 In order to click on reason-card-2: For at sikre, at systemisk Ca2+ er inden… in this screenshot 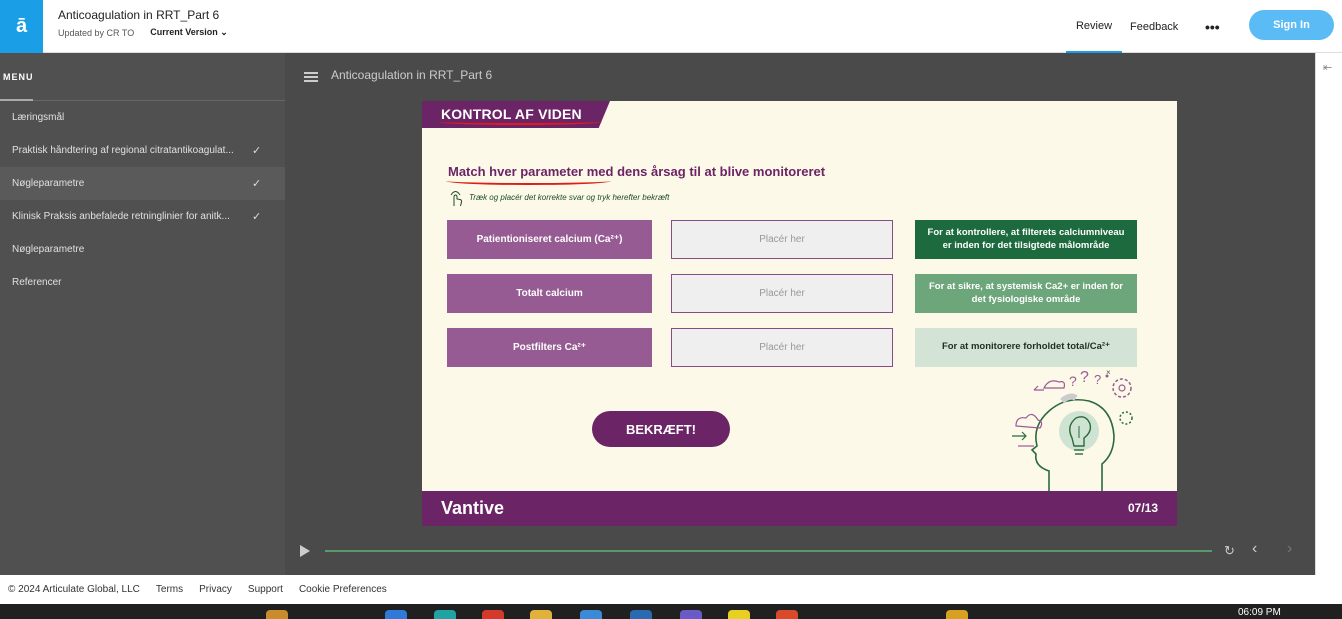, I will do `click(1026, 293)`.